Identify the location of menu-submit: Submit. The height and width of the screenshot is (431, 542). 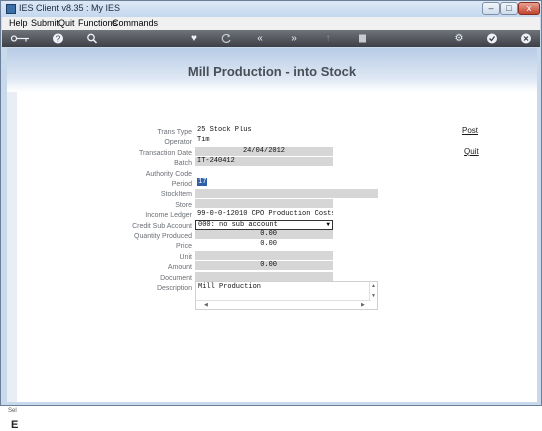
(45, 23).